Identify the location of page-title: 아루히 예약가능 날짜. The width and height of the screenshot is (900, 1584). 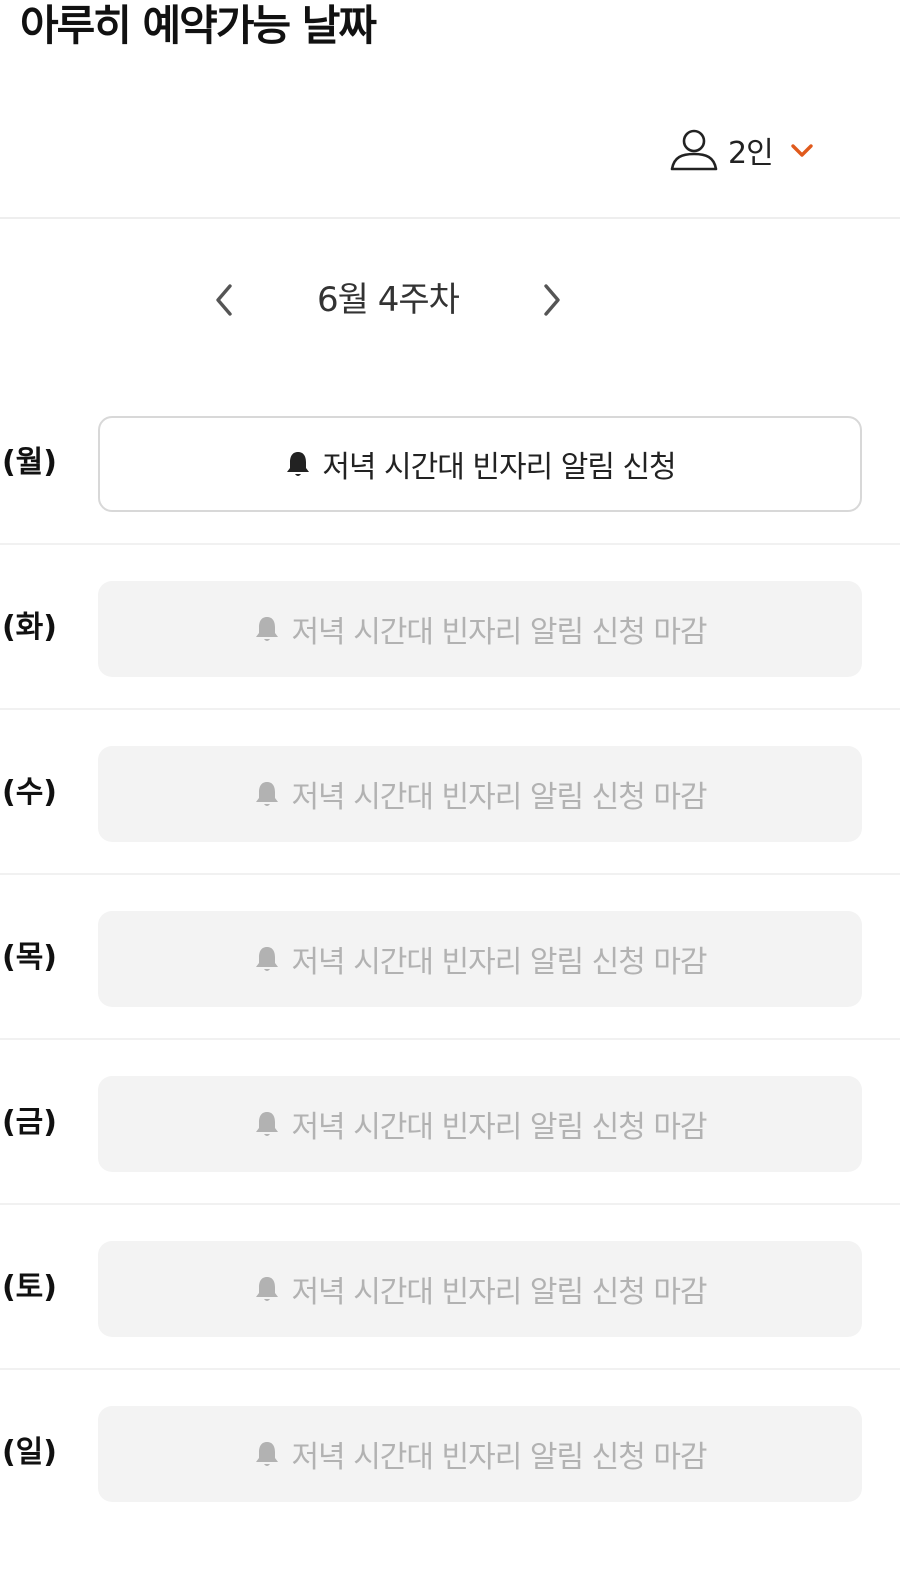
(198, 25).